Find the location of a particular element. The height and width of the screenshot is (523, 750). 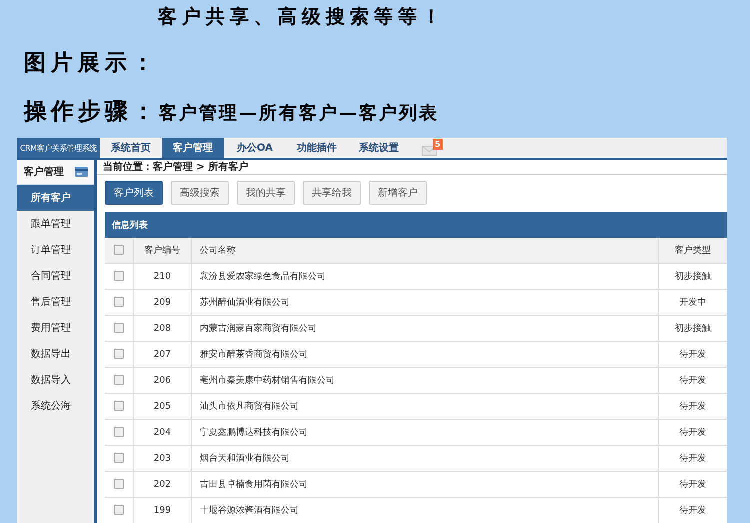

steps-label: 操作步骤： is located at coordinates (91, 112).